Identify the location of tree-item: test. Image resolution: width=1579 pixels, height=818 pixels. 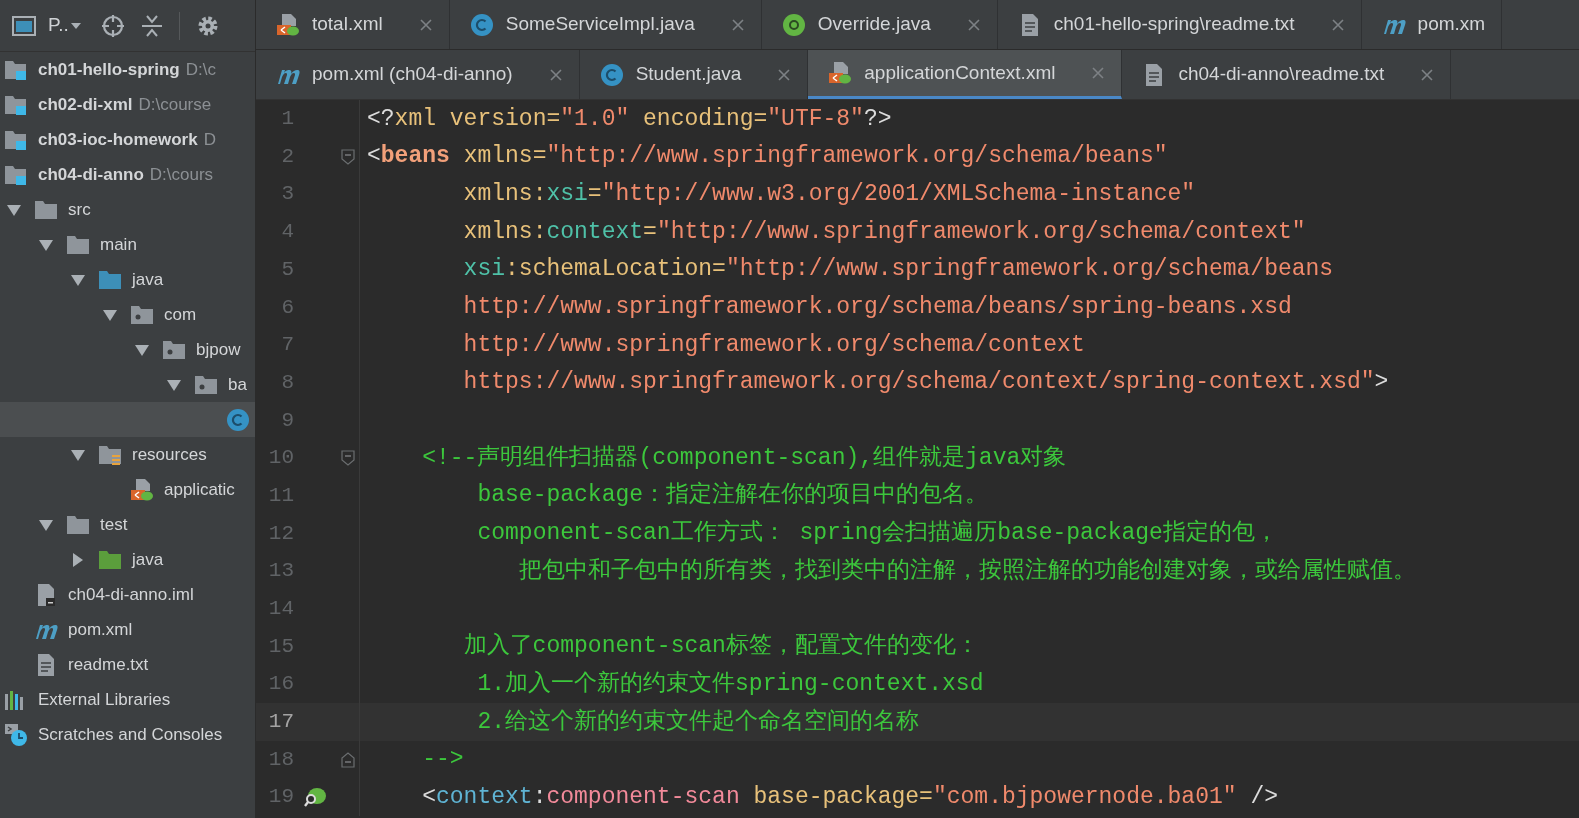
(127, 524).